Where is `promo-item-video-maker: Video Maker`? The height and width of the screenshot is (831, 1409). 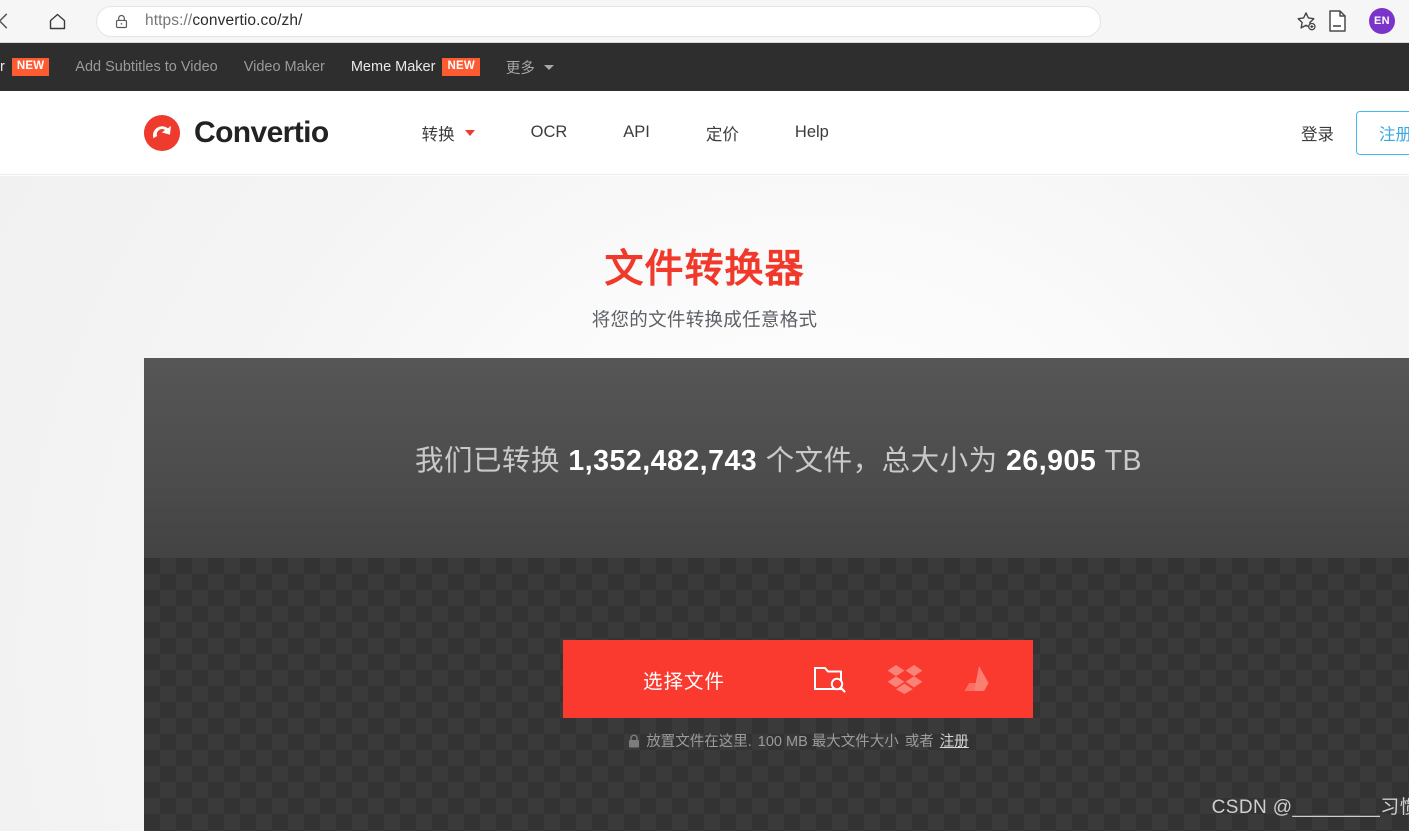
promo-item-video-maker: Video Maker is located at coordinates (284, 67).